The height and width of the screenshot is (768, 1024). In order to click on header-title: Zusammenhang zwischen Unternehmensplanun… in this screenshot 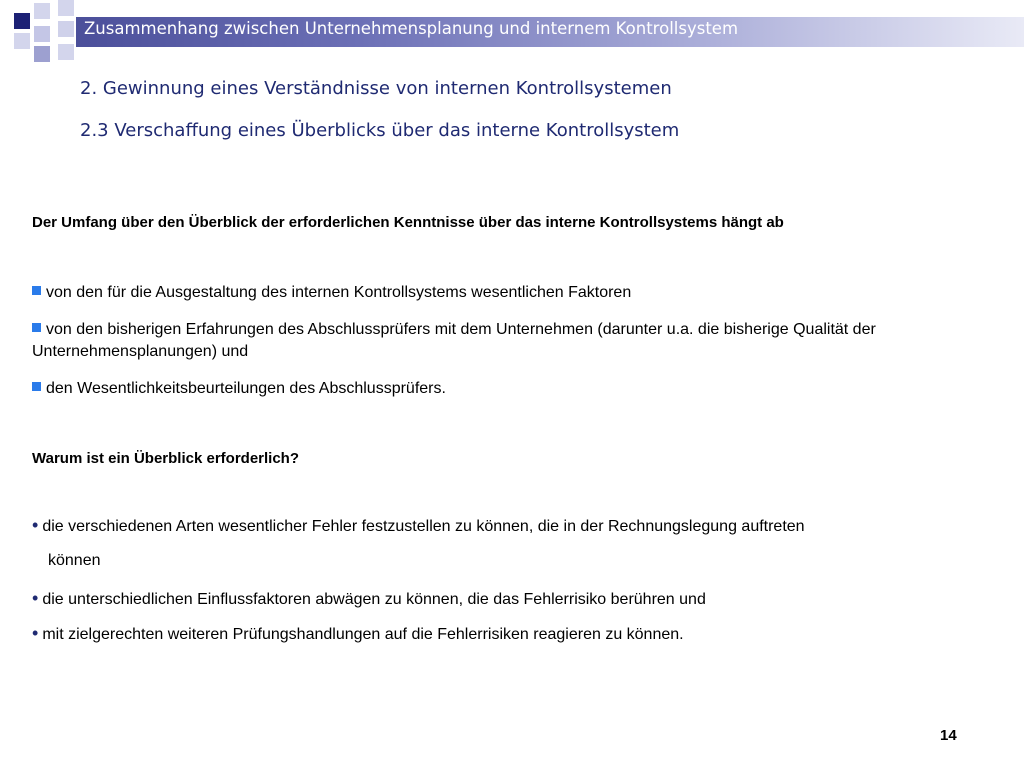, I will do `click(411, 28)`.